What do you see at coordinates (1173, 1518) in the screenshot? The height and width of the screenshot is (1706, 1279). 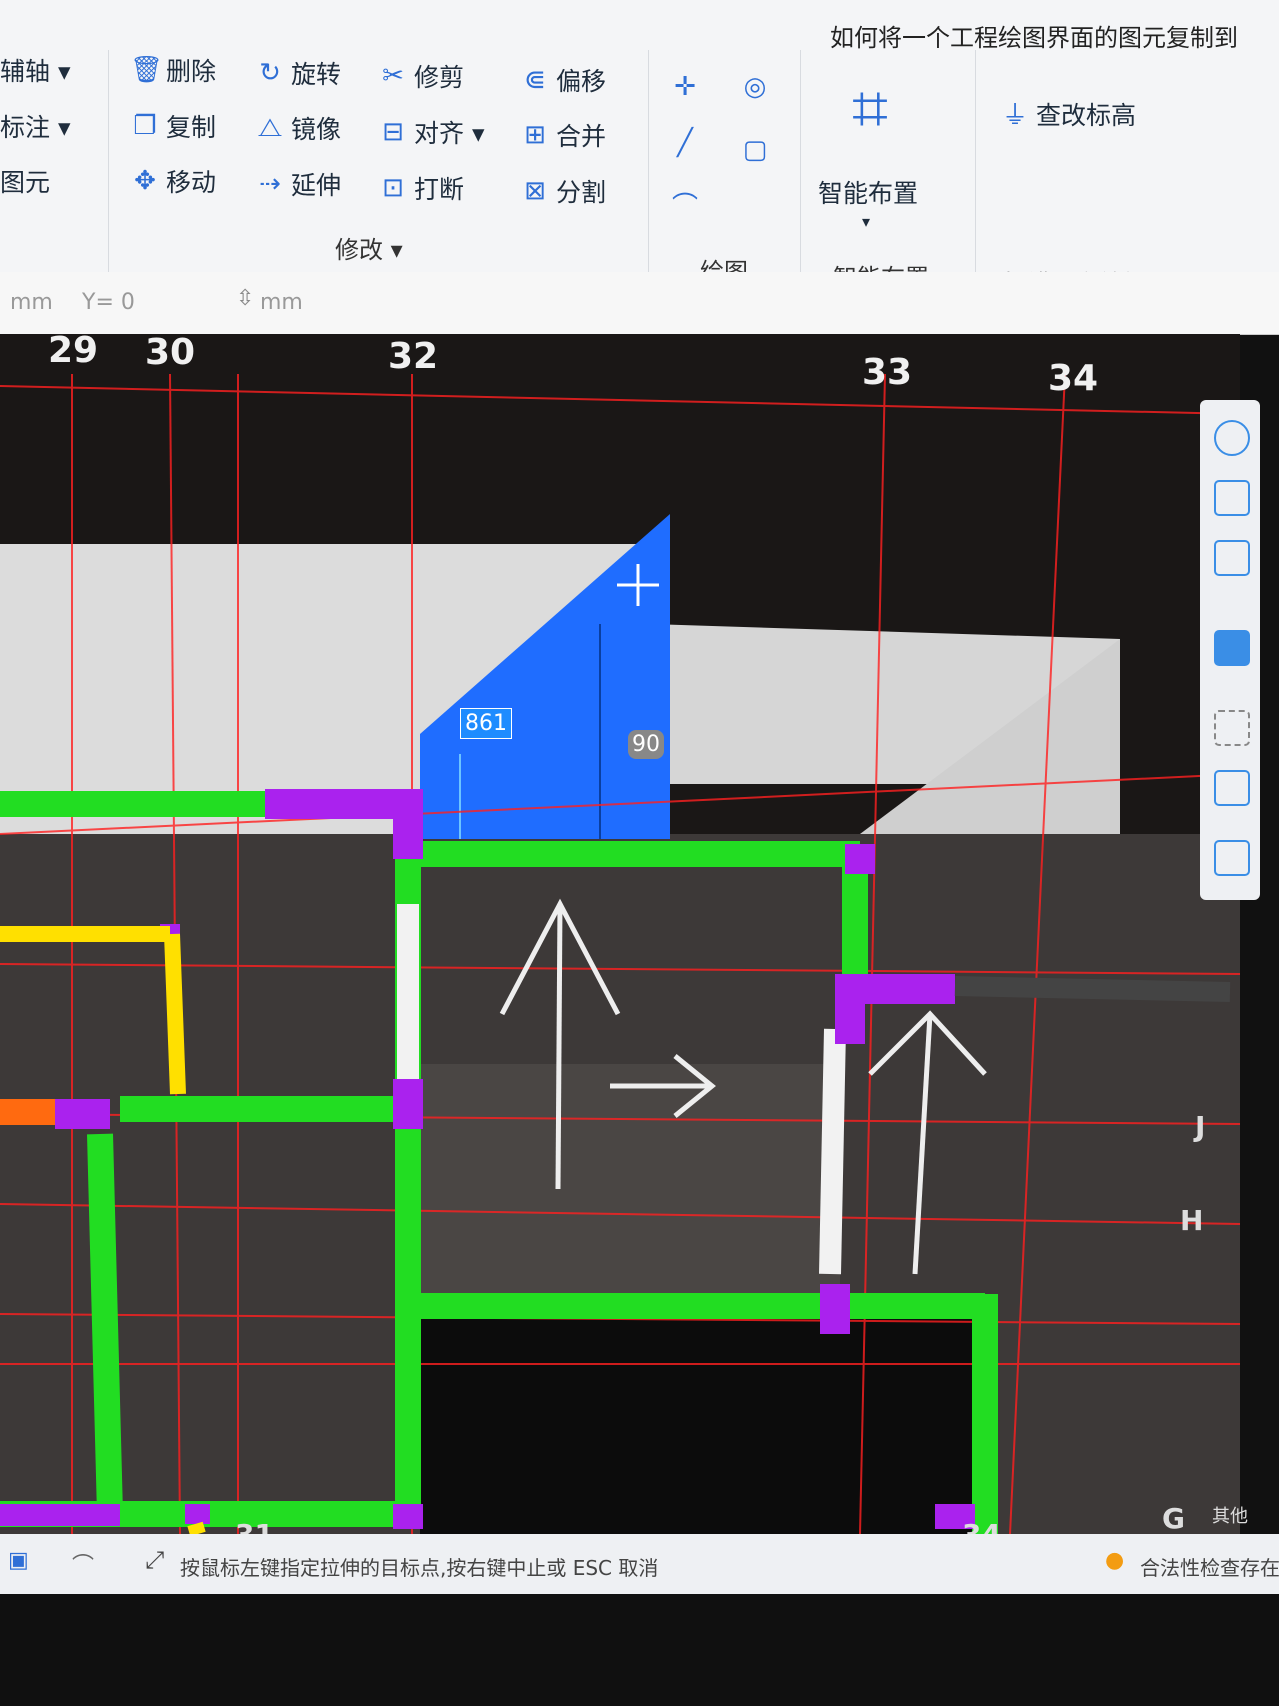 I see `axis-label-g: G` at bounding box center [1173, 1518].